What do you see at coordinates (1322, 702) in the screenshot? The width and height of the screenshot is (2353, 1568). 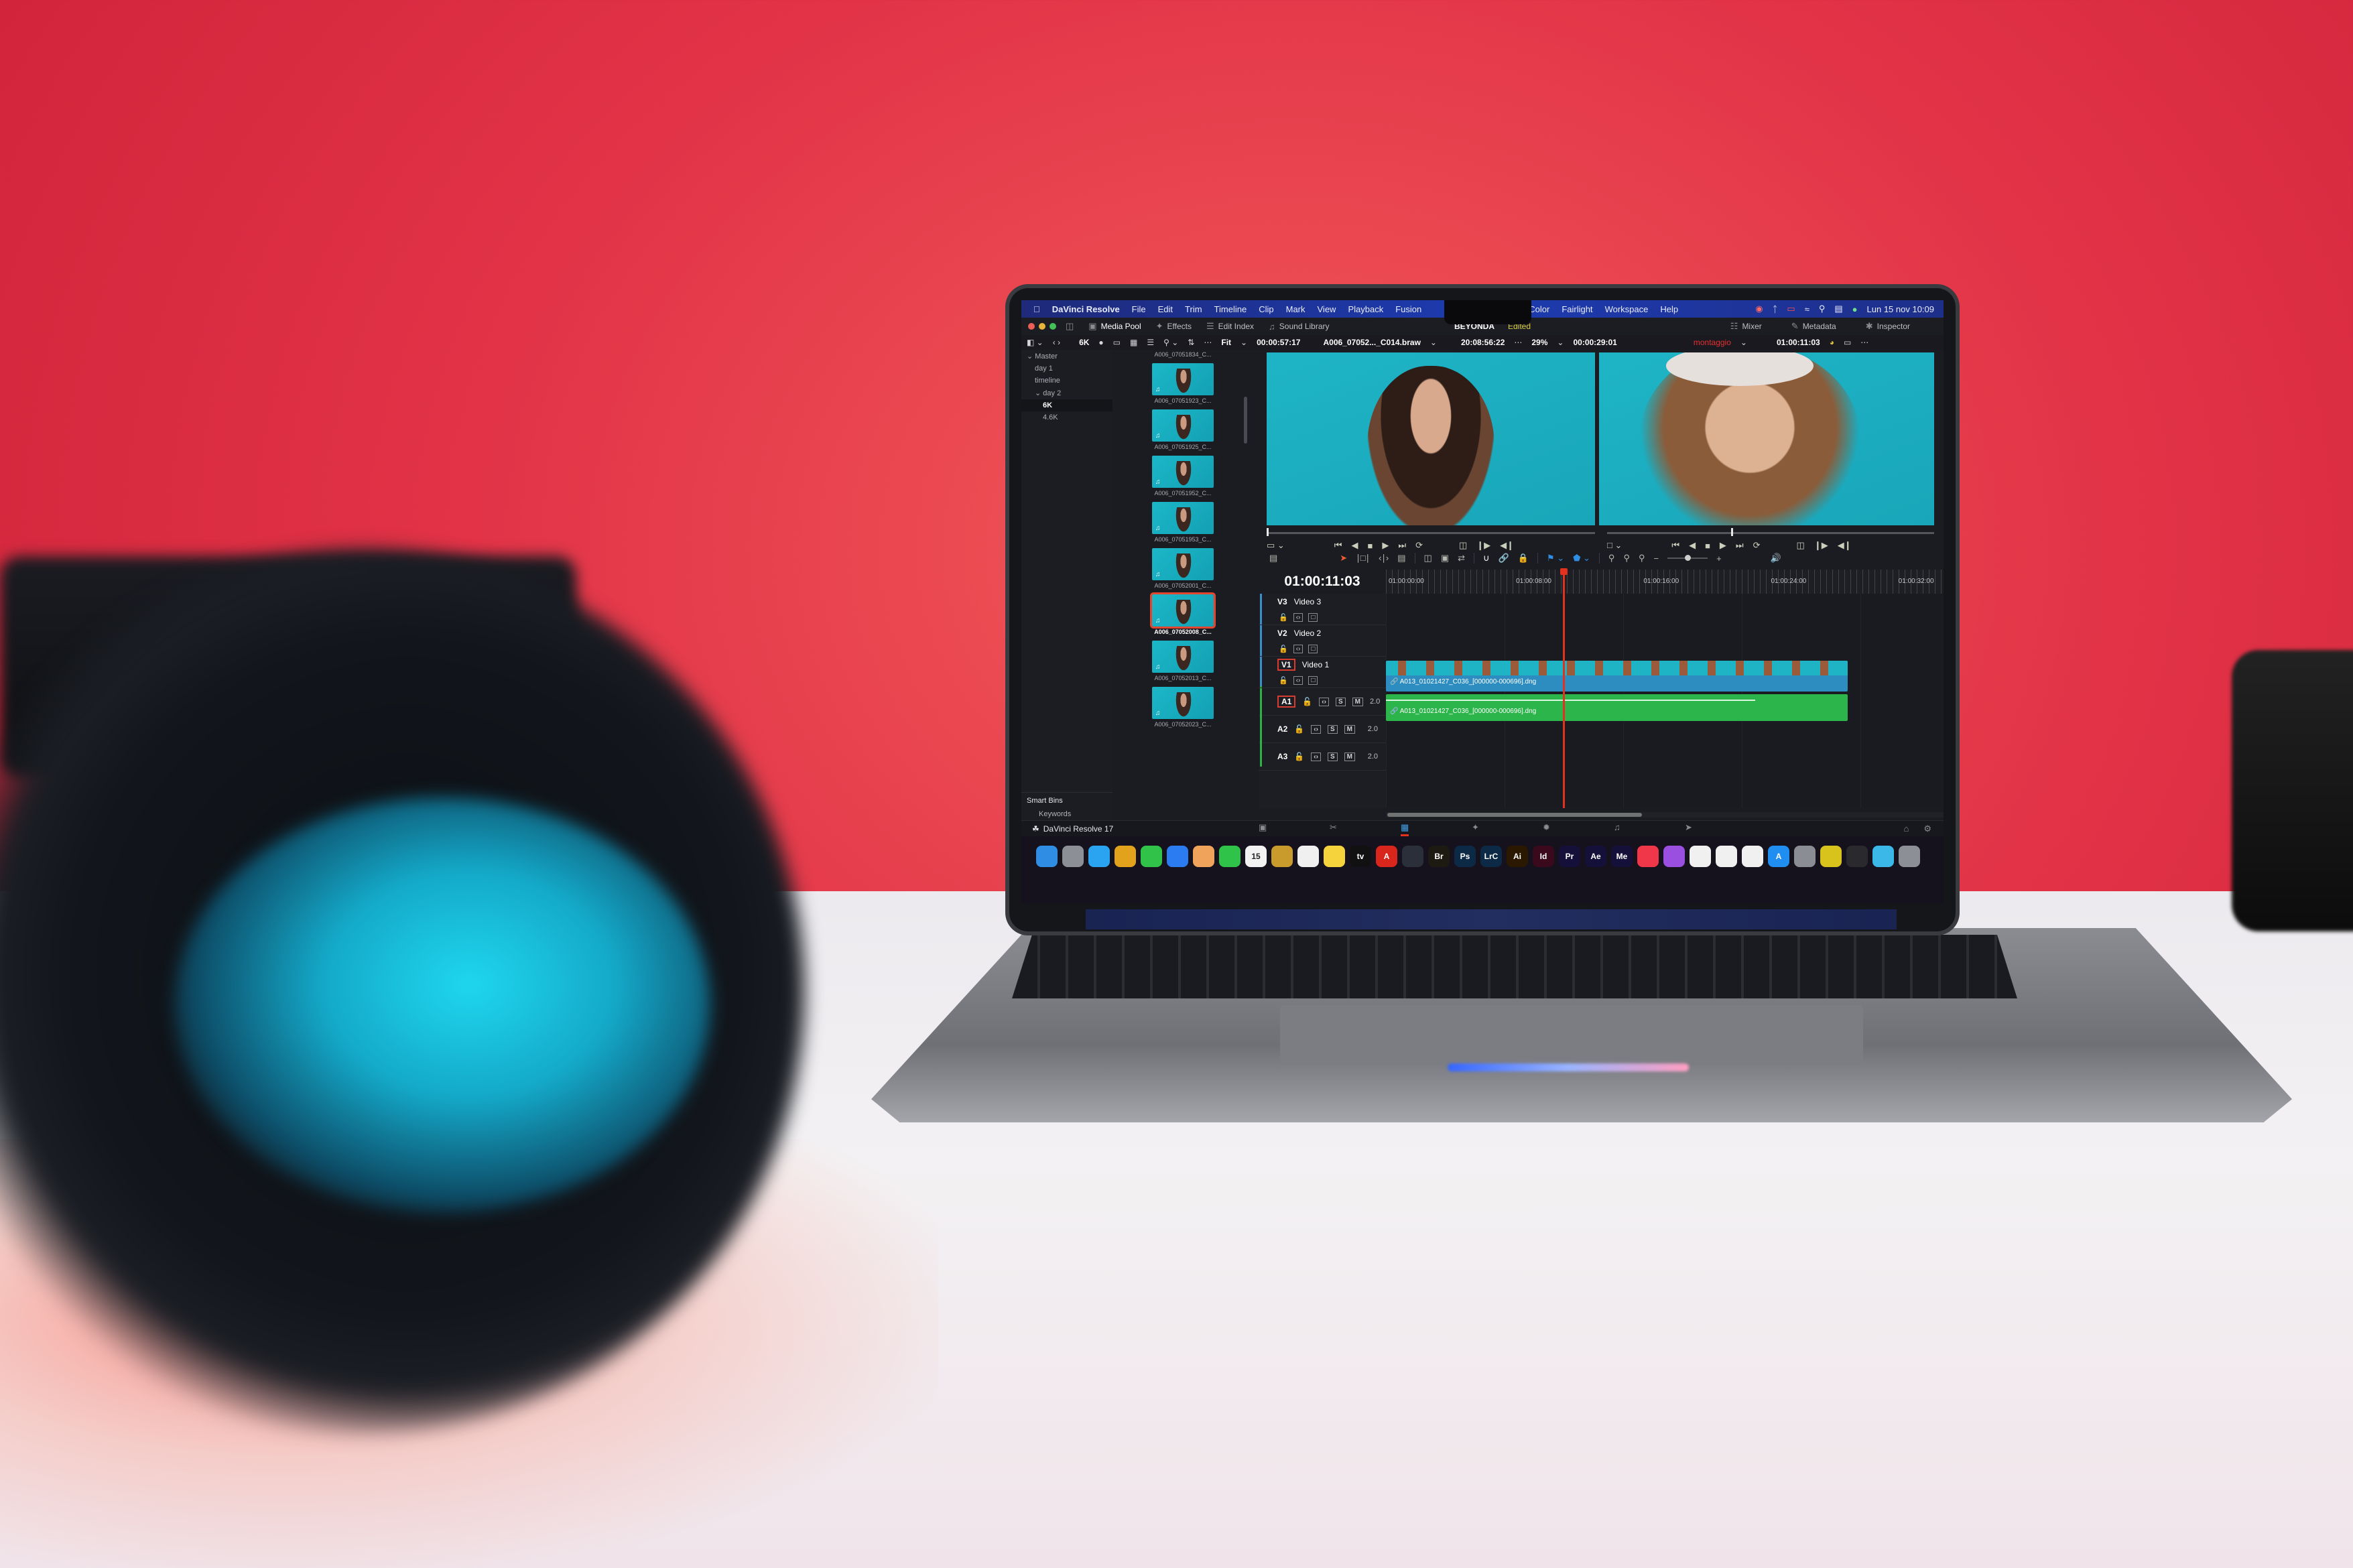 I see `track-a1: A1 🔓 ‹› S M 2.0` at bounding box center [1322, 702].